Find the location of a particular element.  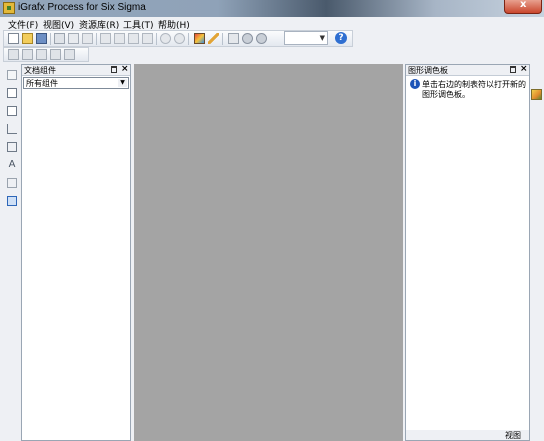

print-preview-icon is located at coordinates (73, 38).